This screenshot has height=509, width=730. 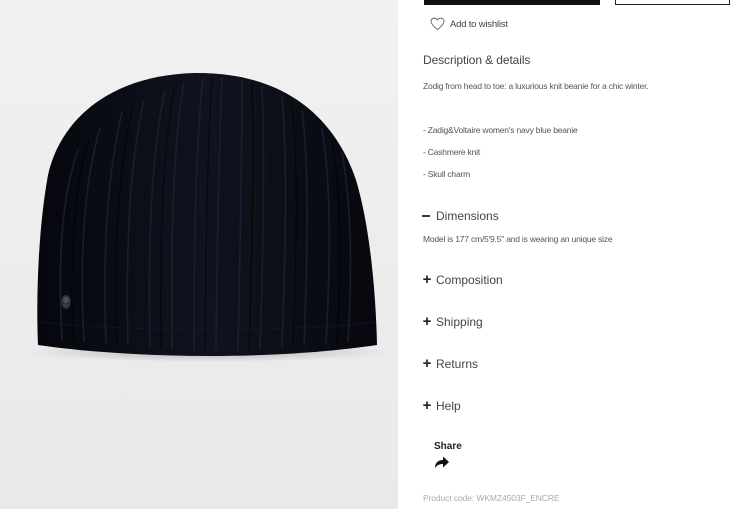 I want to click on accordion-label: Help, so click(x=448, y=406).